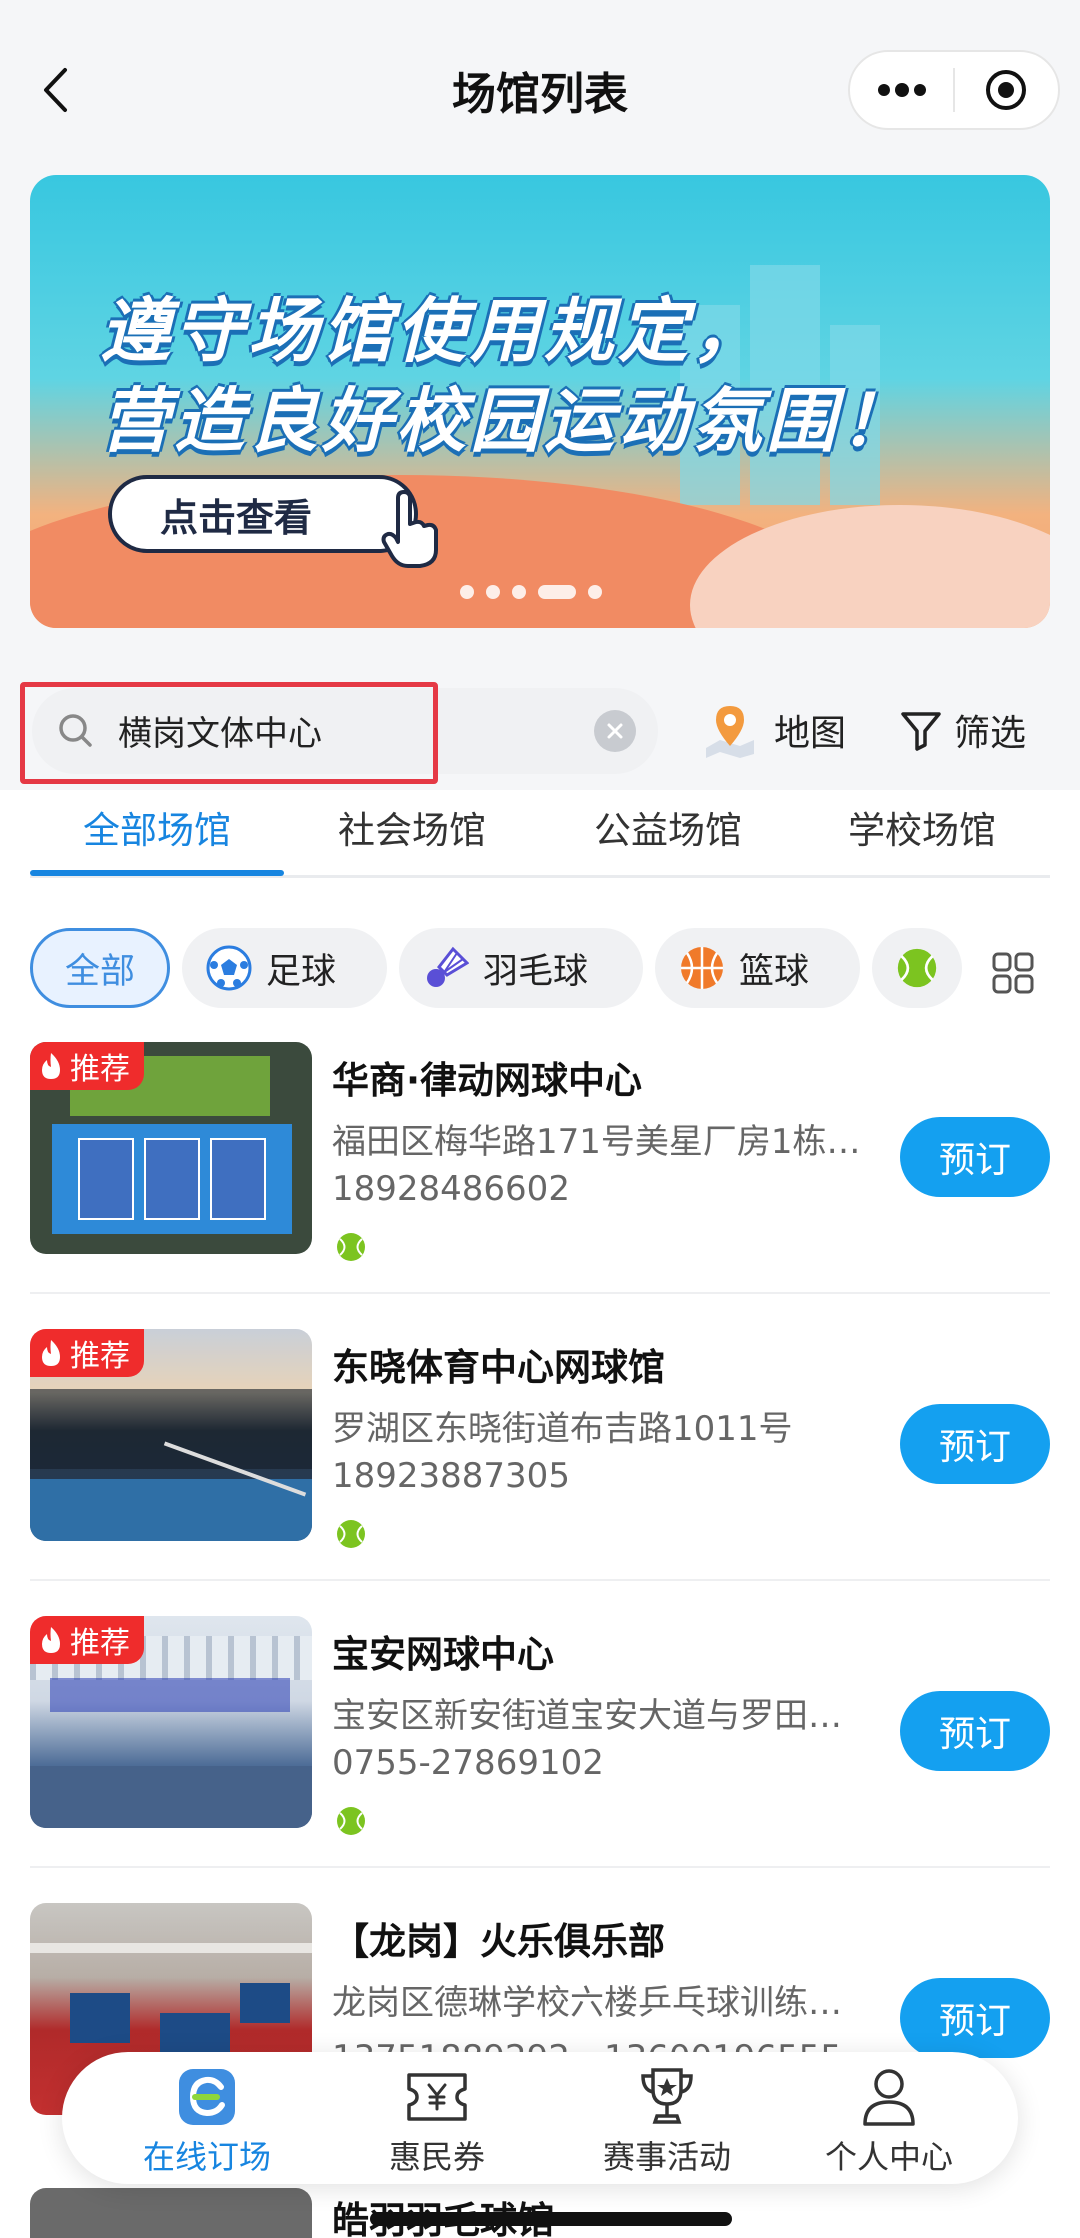  I want to click on filter-button: 筛选, so click(962, 730).